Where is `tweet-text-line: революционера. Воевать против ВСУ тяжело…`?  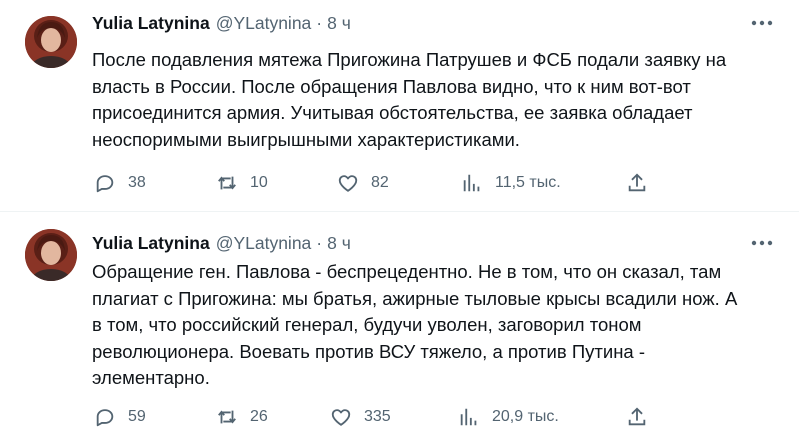
tweet-text-line: революционера. Воевать против ВСУ тяжело… is located at coordinates (368, 351).